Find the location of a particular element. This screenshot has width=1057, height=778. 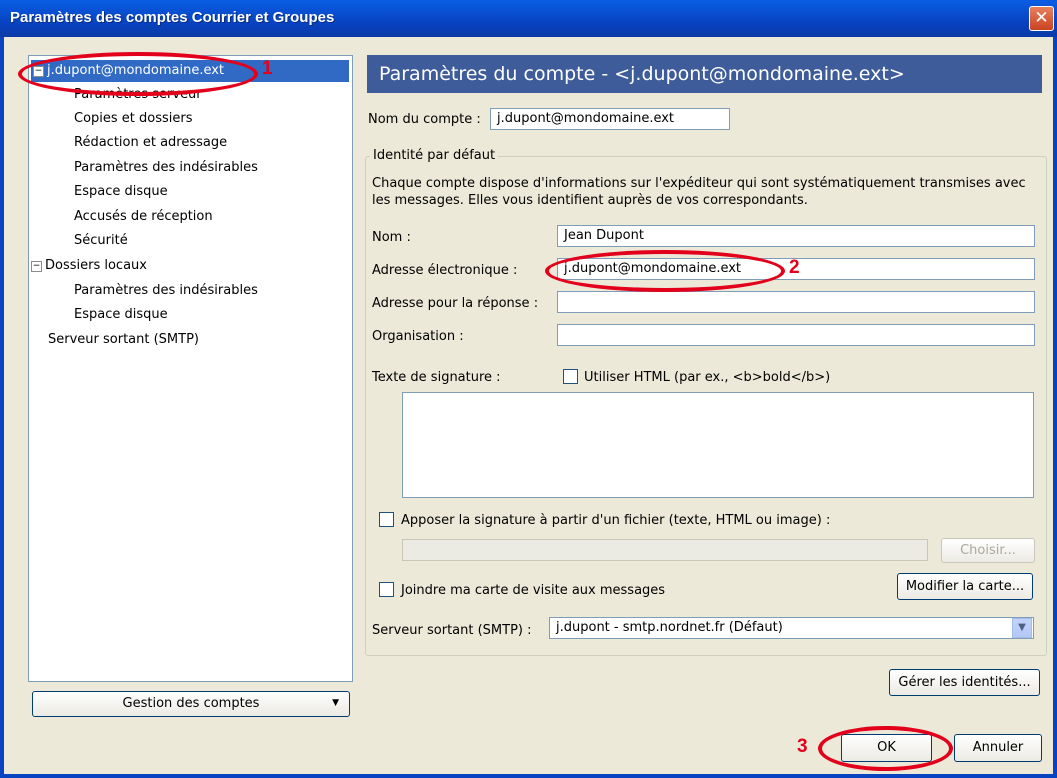

email-label: Adresse électronique : is located at coordinates (445, 270).